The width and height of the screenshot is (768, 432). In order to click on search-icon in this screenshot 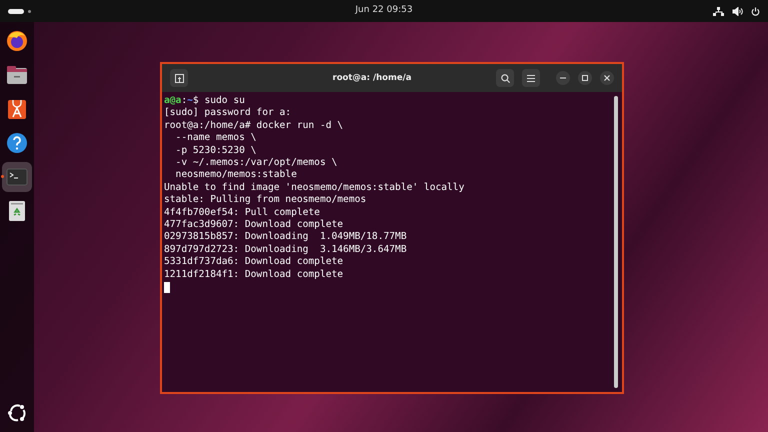, I will do `click(505, 78)`.